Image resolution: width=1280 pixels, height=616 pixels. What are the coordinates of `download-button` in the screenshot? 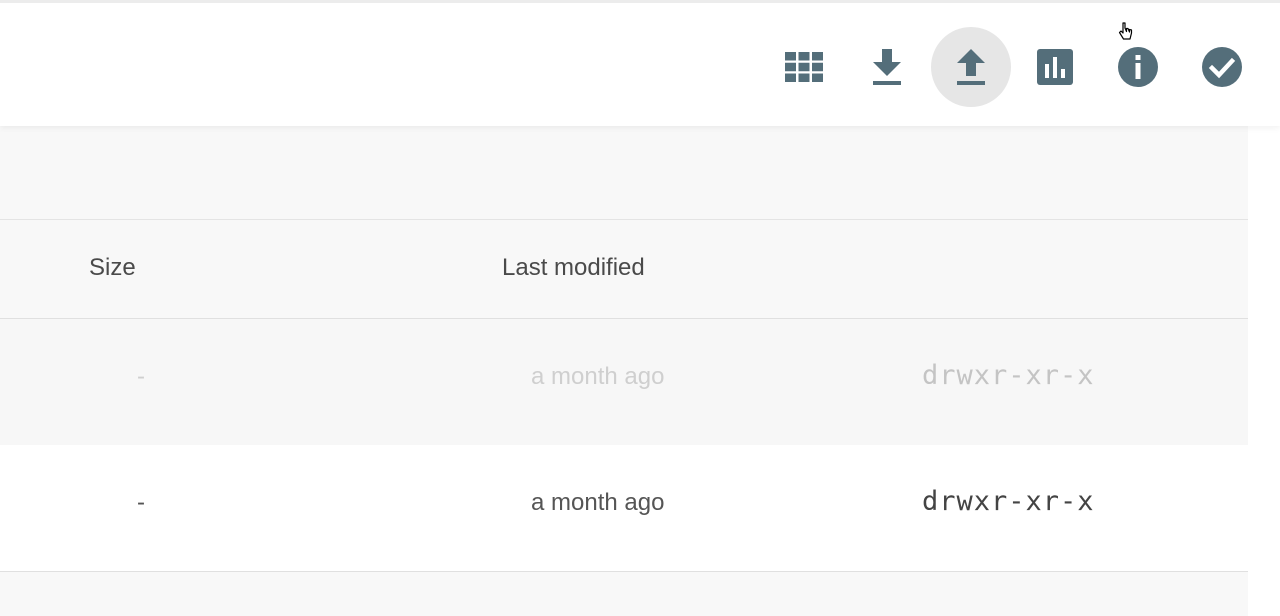 It's located at (887, 67).